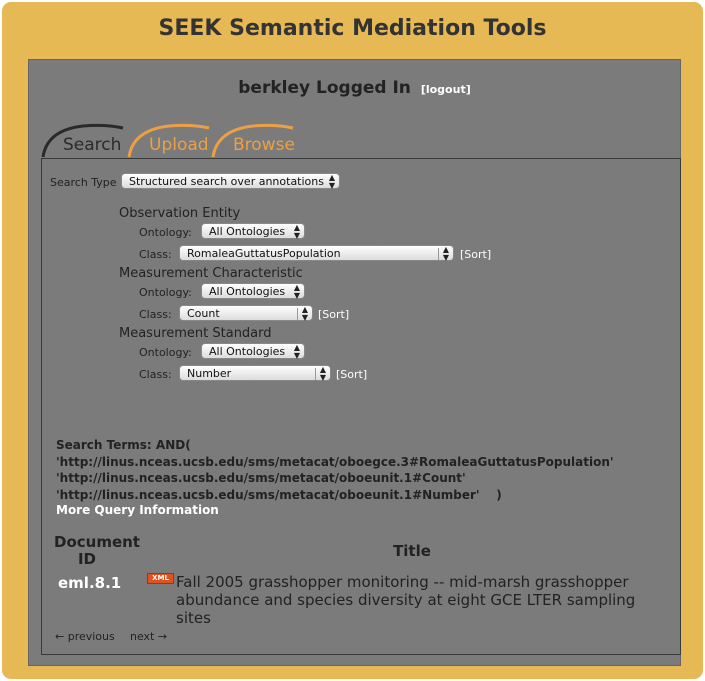 The image size is (705, 681). What do you see at coordinates (247, 231) in the screenshot?
I see `observation-ontology-value: All Ontologies` at bounding box center [247, 231].